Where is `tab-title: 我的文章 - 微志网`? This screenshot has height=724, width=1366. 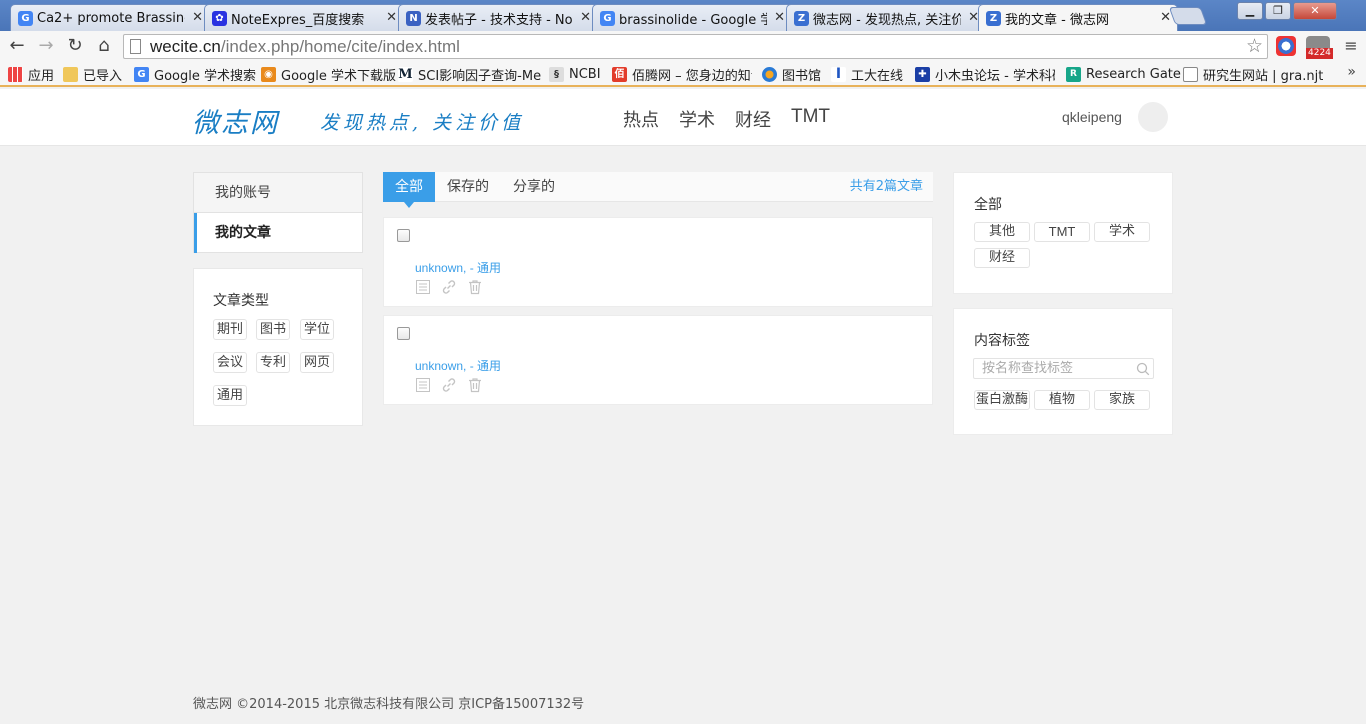
tab-title: 我的文章 - 微志网 is located at coordinates (1057, 20).